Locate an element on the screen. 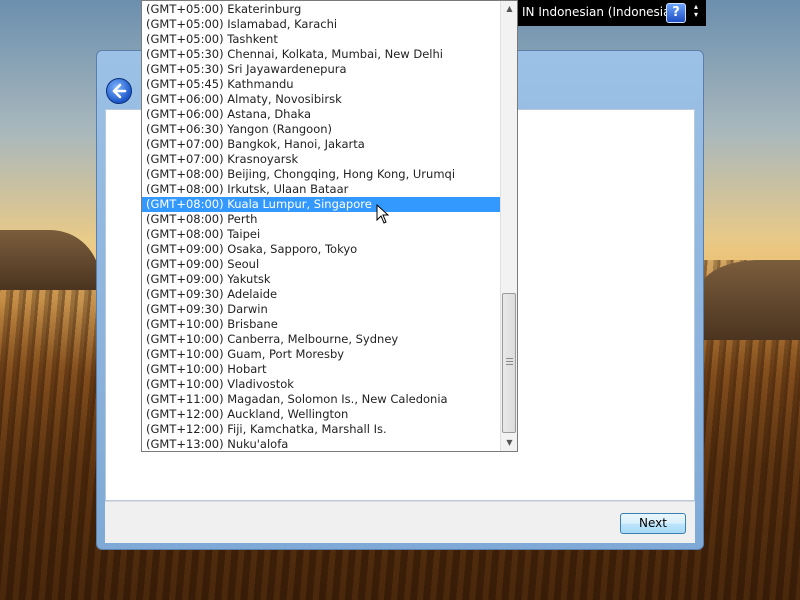  timezone-option: (GMT+05:00) Ekaterinburg is located at coordinates (321, 9).